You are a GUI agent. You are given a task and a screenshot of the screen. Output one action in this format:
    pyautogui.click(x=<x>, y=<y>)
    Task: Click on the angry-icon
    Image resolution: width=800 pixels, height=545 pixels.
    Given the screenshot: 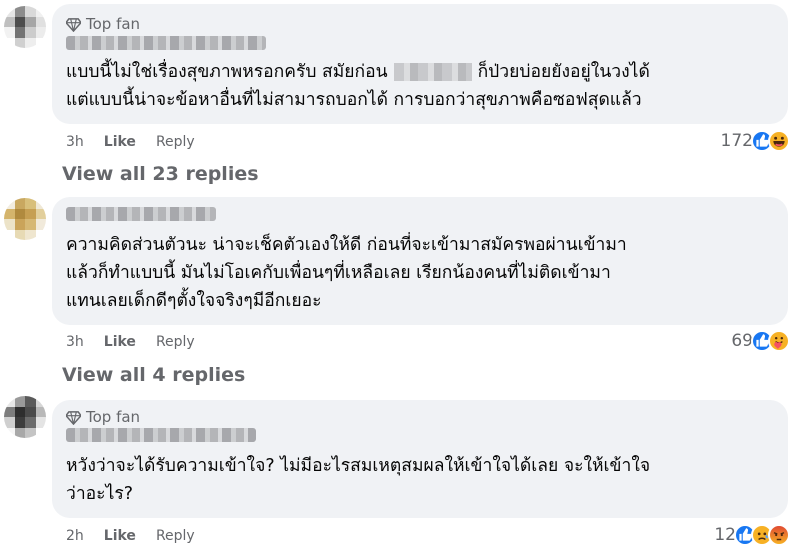 What is the action you would take?
    pyautogui.click(x=779, y=534)
    